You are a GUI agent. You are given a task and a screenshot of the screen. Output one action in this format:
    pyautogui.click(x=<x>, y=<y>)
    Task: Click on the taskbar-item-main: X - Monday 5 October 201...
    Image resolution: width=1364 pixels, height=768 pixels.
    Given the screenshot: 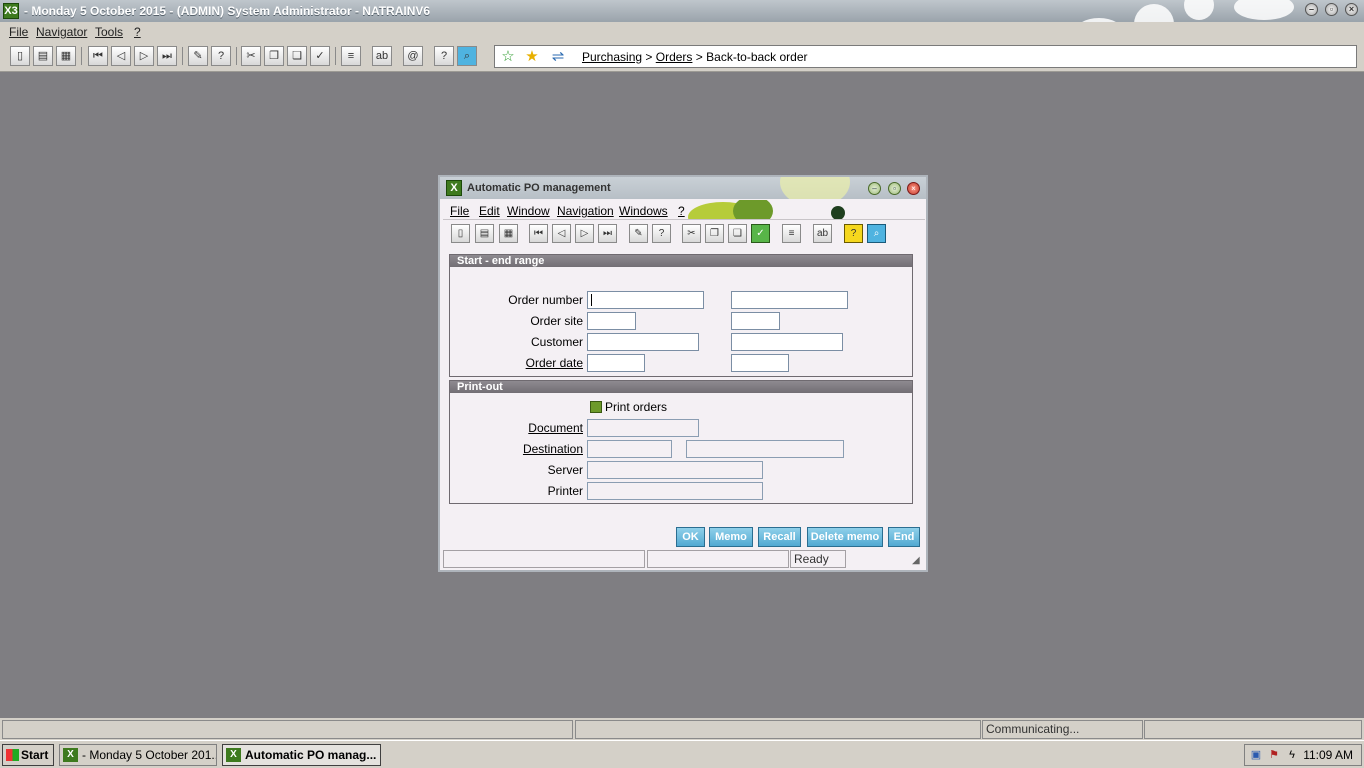 What is the action you would take?
    pyautogui.click(x=138, y=755)
    